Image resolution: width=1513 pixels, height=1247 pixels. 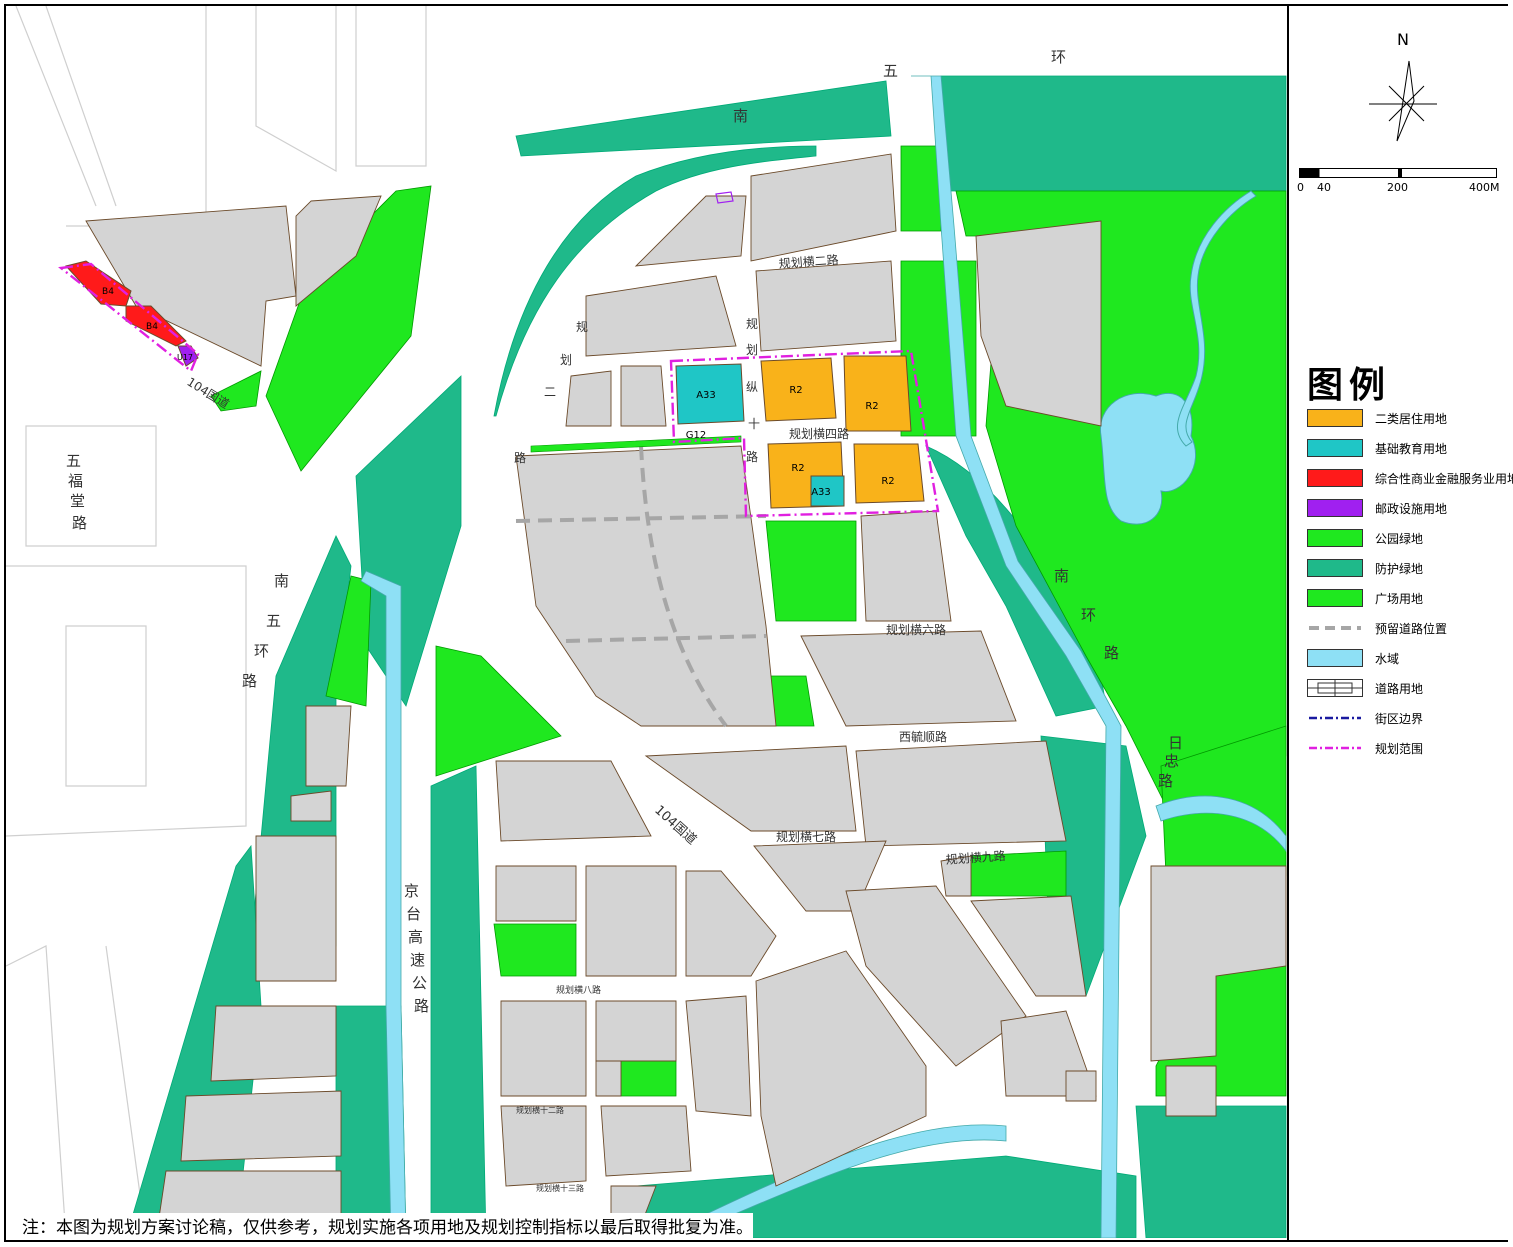 What do you see at coordinates (923, 736) in the screenshot?
I see `road-label-xiyulu: 西毓顺路` at bounding box center [923, 736].